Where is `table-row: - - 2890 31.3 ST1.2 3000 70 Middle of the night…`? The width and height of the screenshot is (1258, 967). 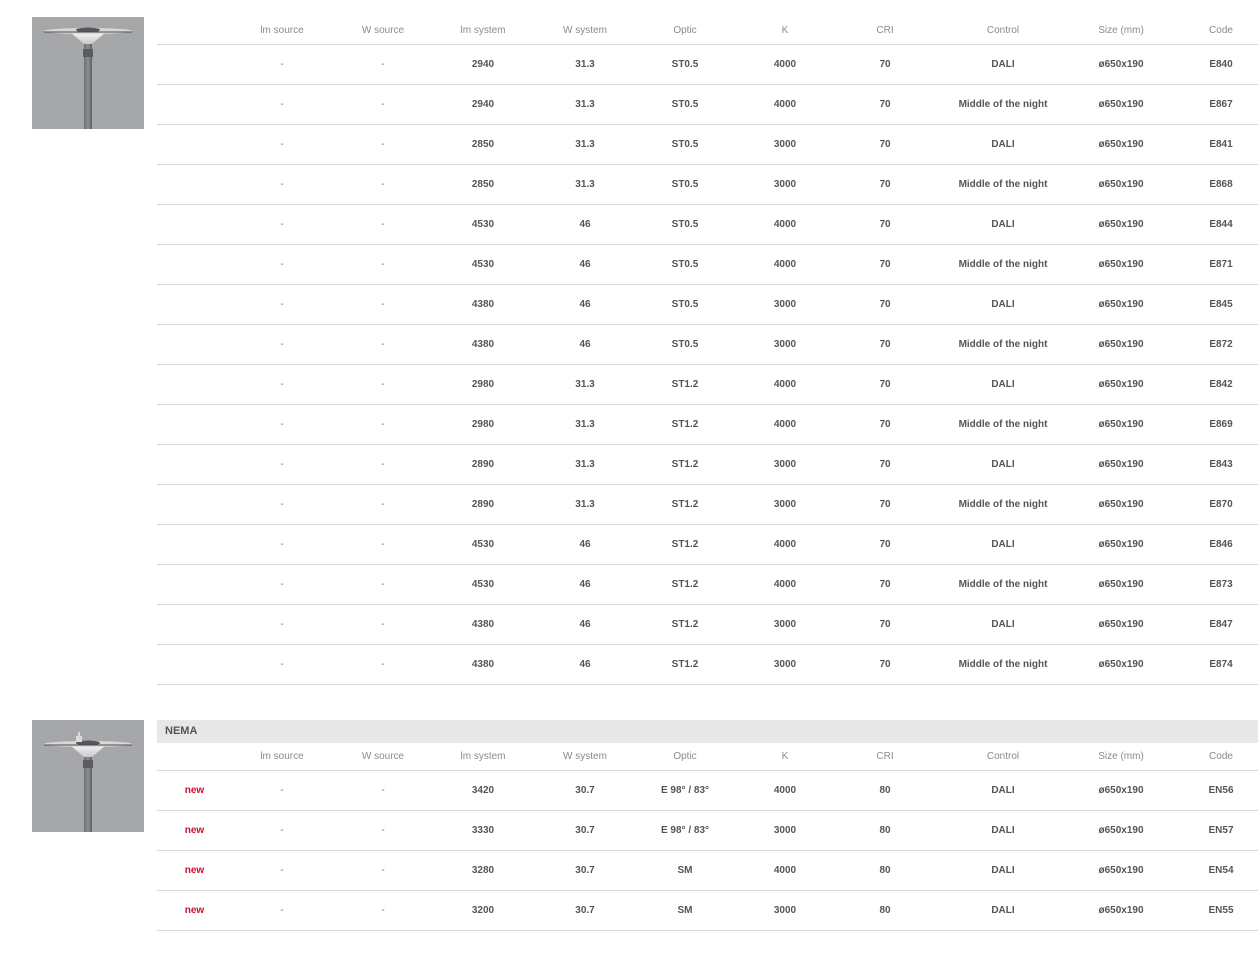 table-row: - - 2890 31.3 ST1.2 3000 70 Middle of the night… is located at coordinates (707, 505).